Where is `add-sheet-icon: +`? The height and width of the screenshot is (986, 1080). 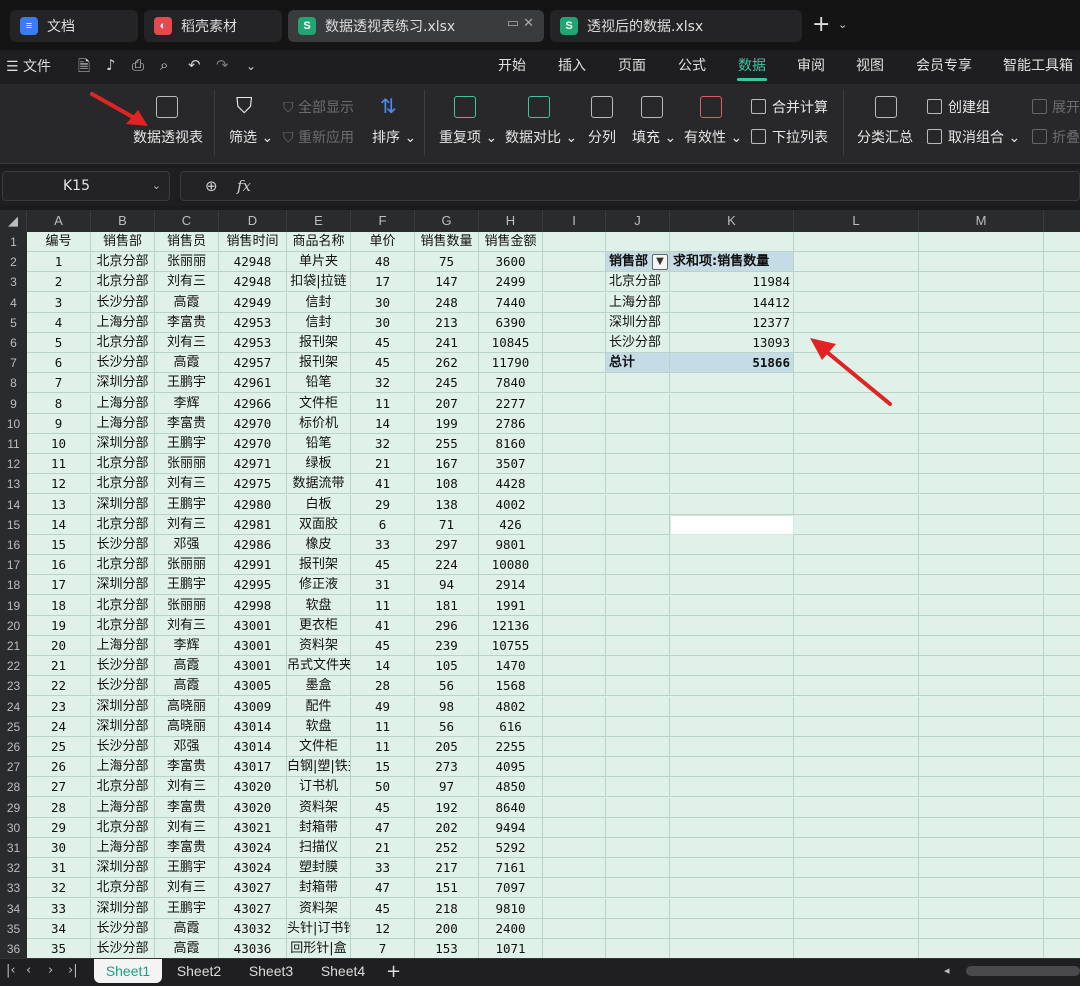 add-sheet-icon: + is located at coordinates (393, 971).